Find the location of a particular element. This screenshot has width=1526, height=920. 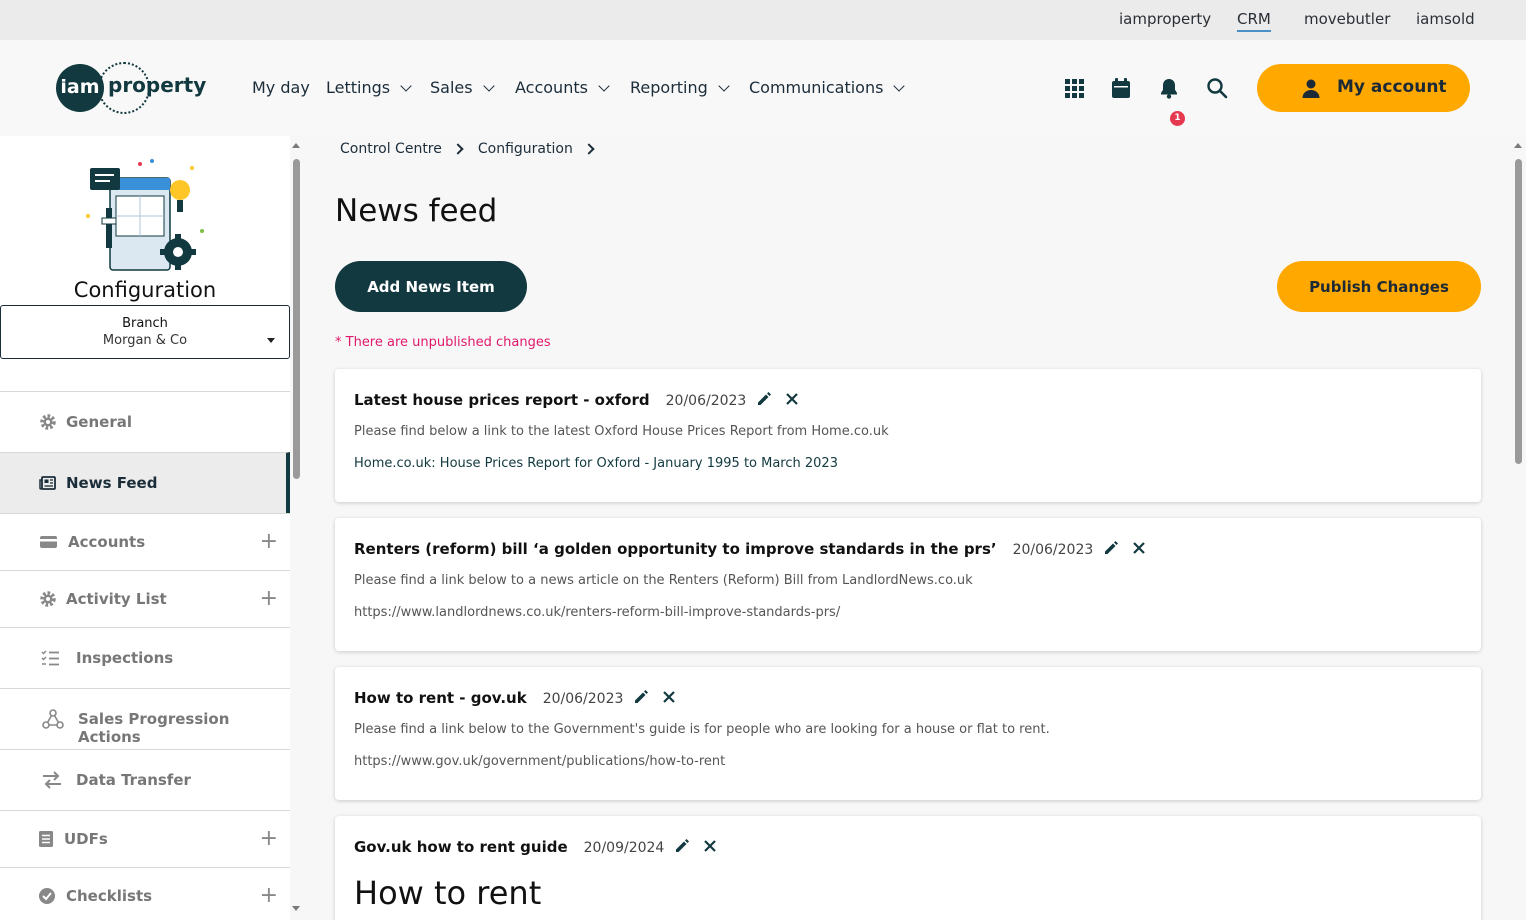

publish-changes-button: Publish Changes is located at coordinates (1379, 286).